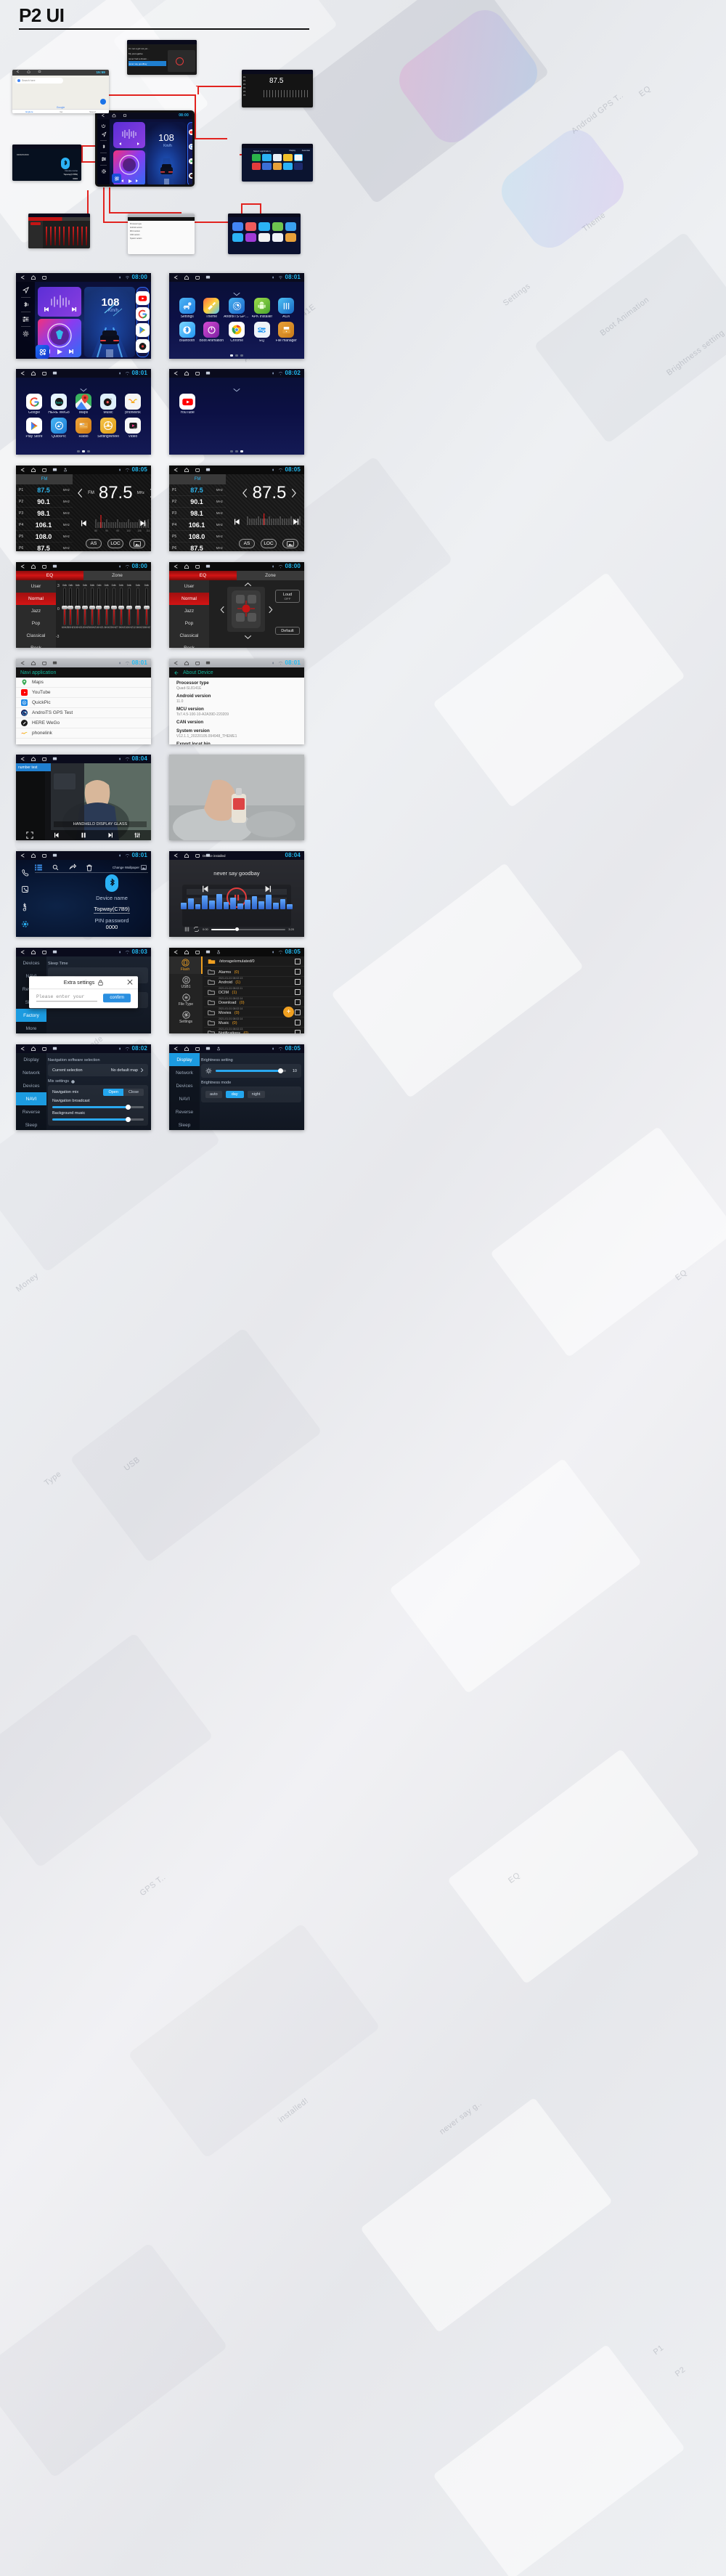 The width and height of the screenshot is (726, 2576). I want to click on file-checkbox, so click(298, 1031).